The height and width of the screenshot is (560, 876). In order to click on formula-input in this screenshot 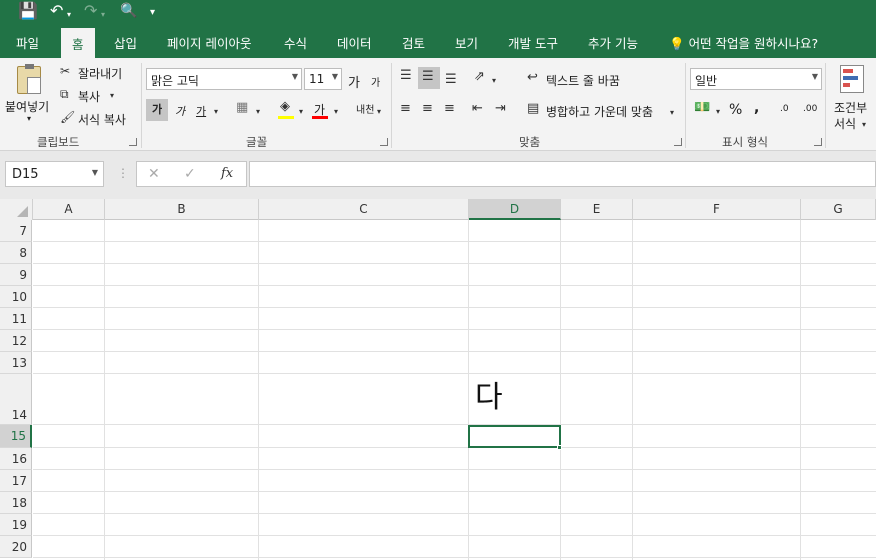, I will do `click(562, 174)`.